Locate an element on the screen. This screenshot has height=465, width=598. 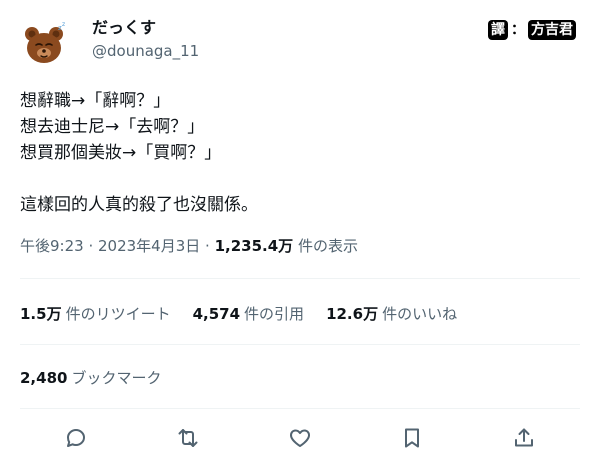
translation-credit: 譯 ： 方吉君 is located at coordinates (532, 30).